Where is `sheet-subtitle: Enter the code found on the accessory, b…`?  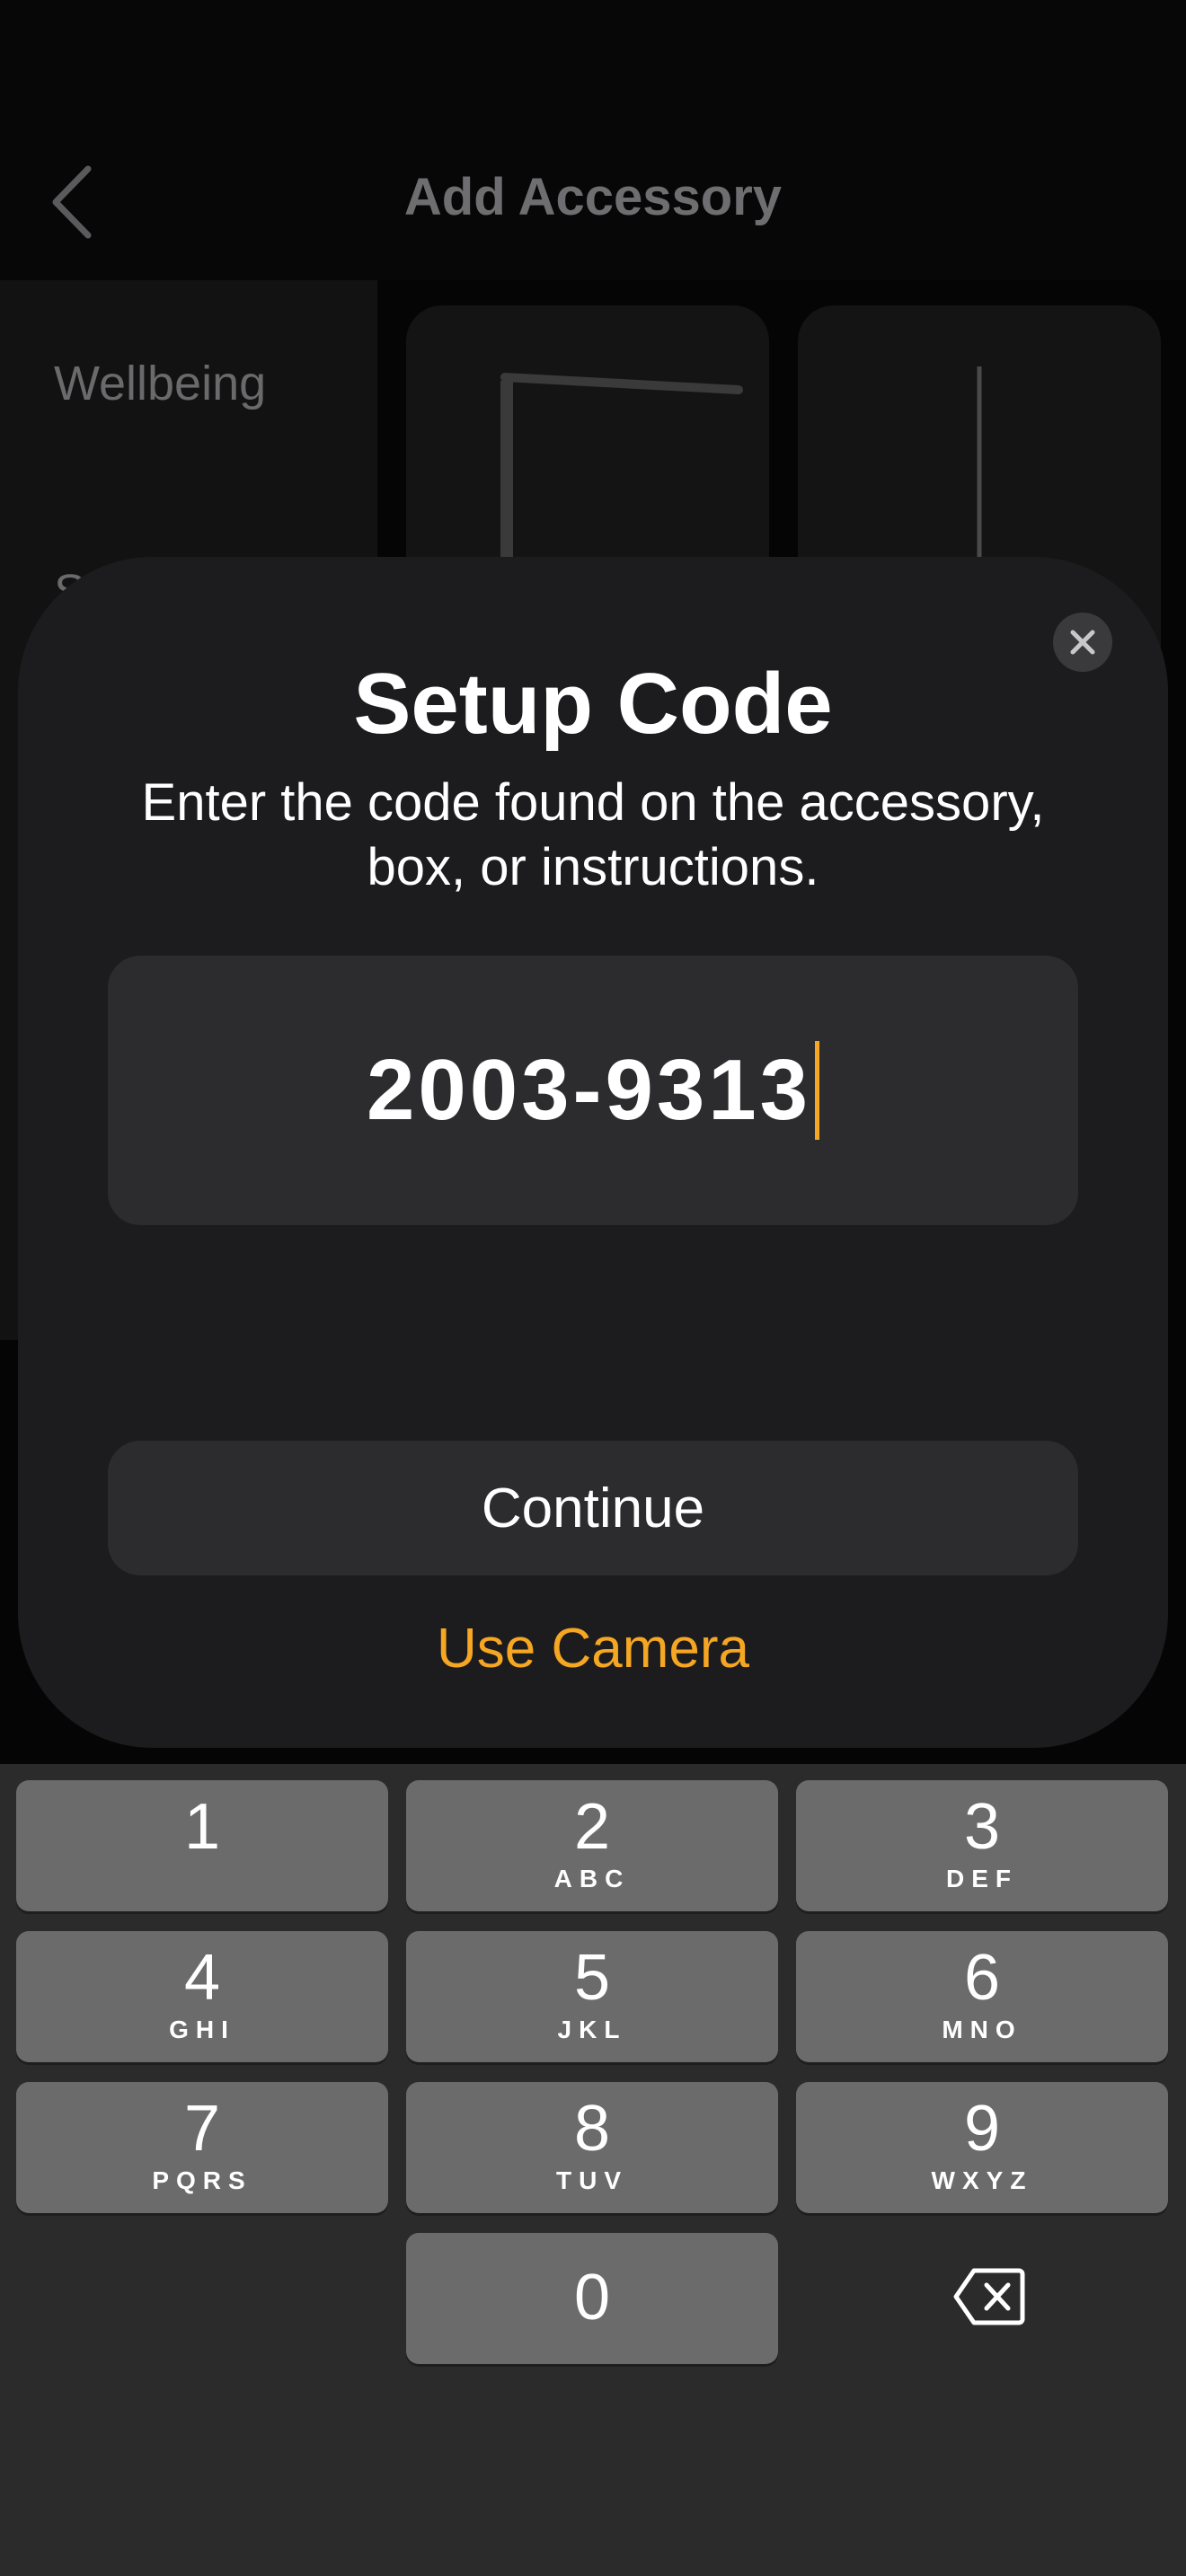 sheet-subtitle: Enter the code found on the accessory, b… is located at coordinates (593, 834).